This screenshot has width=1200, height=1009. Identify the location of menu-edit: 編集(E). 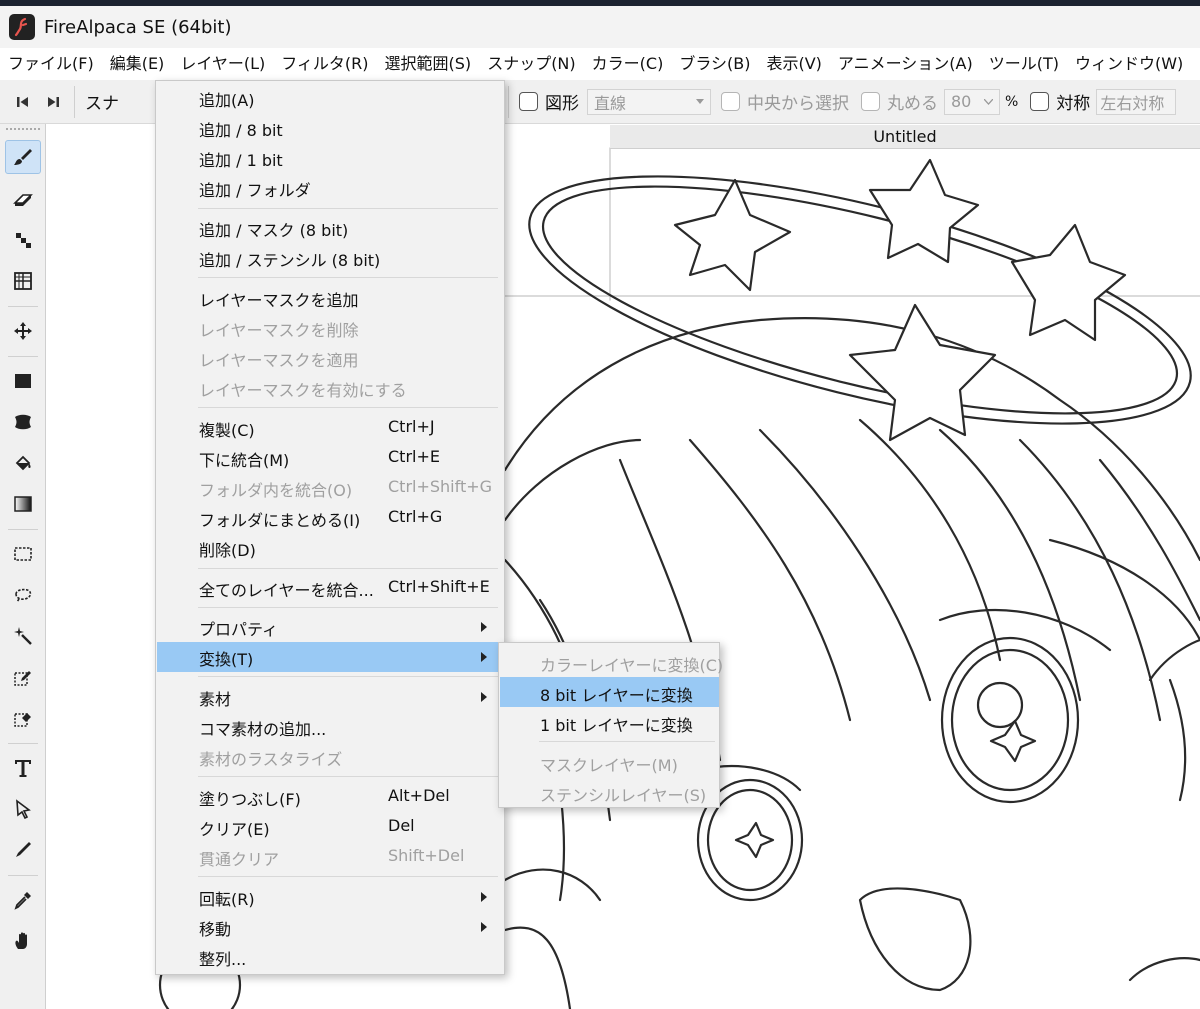
(137, 64).